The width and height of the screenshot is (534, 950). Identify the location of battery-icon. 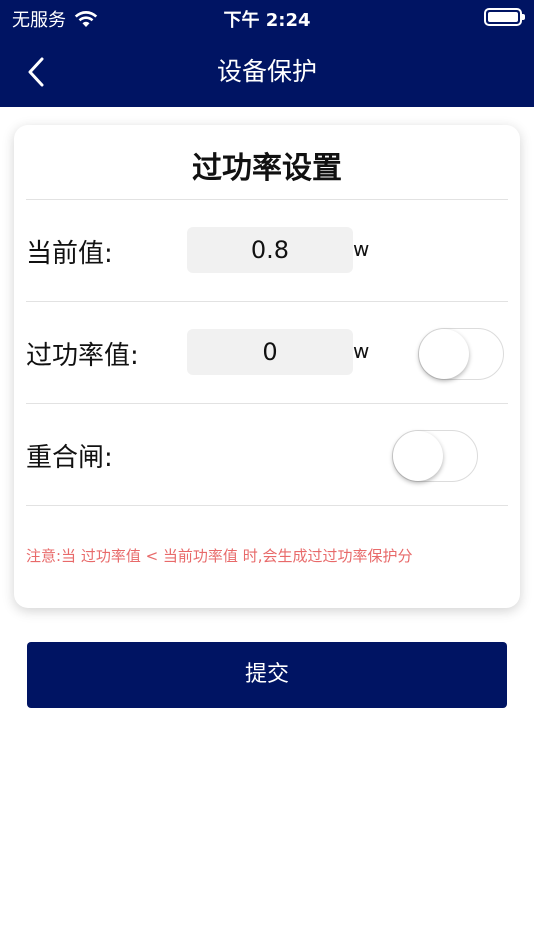
(504, 17).